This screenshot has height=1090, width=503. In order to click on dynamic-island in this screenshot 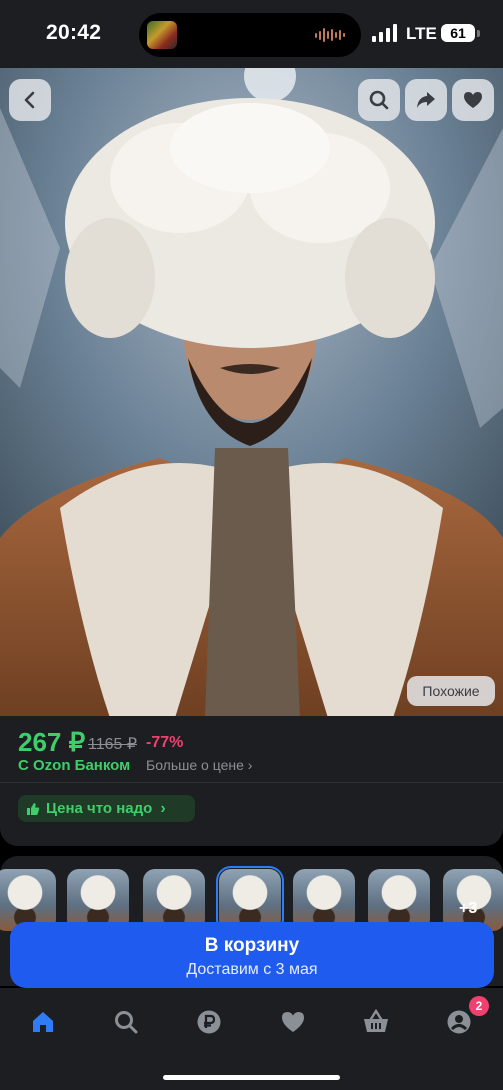, I will do `click(250, 35)`.